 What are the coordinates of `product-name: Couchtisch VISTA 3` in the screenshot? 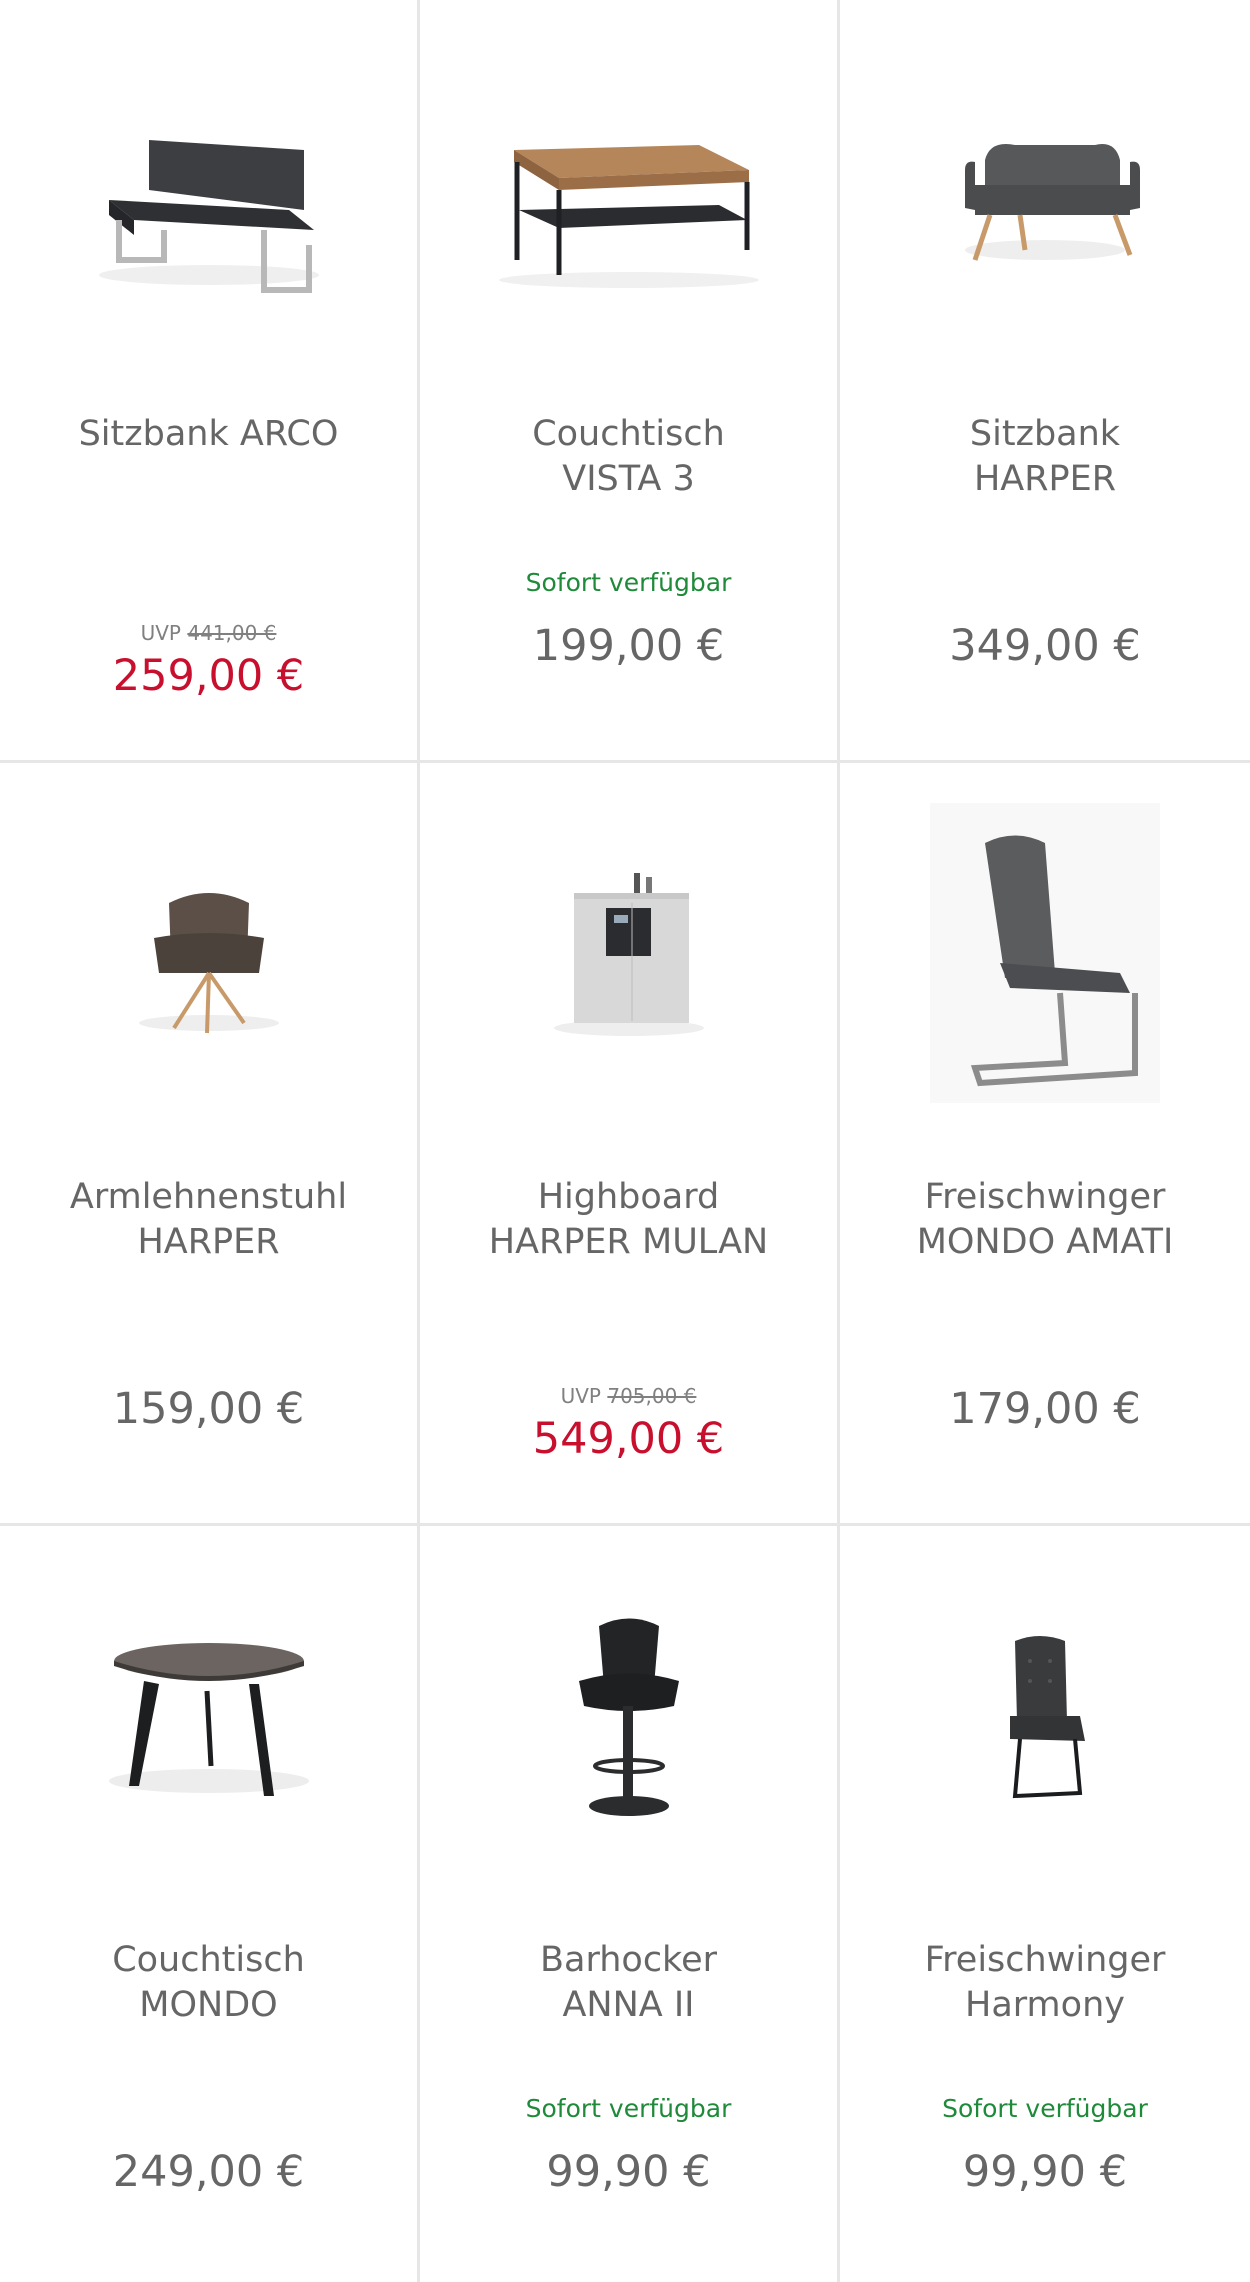 It's located at (628, 457).